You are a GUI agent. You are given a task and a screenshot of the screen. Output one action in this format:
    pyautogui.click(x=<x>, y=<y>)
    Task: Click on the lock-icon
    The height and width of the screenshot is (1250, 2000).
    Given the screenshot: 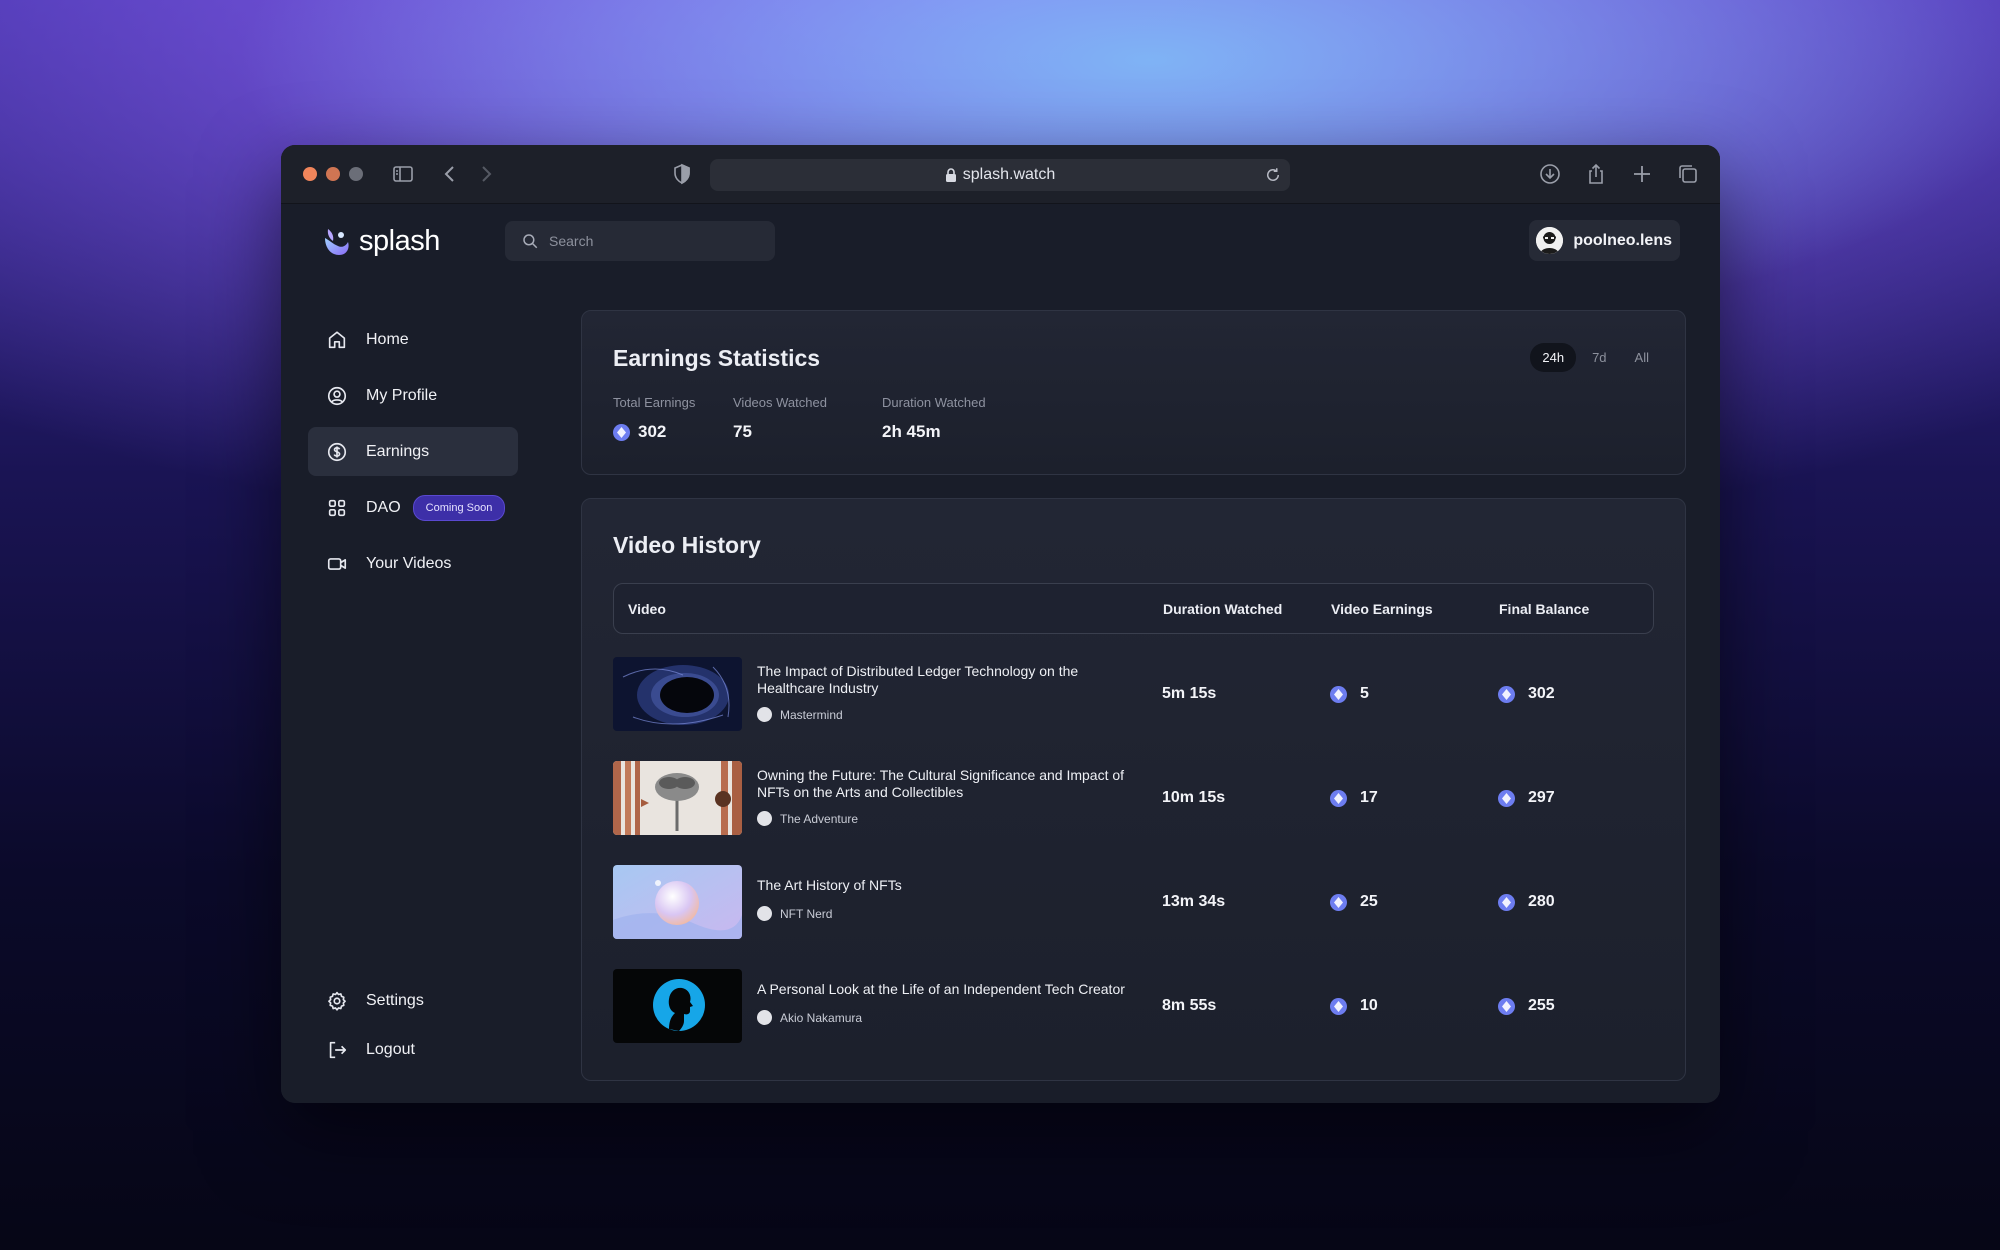 What is the action you would take?
    pyautogui.click(x=950, y=175)
    